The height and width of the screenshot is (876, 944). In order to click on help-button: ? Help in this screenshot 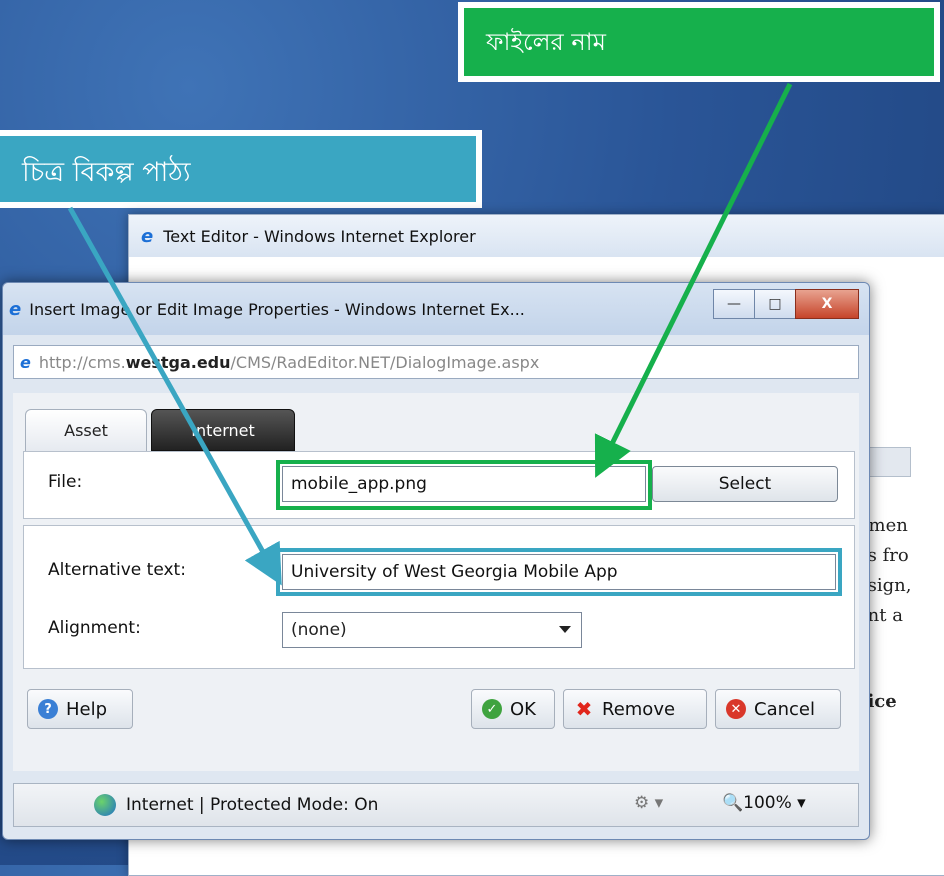, I will do `click(80, 709)`.